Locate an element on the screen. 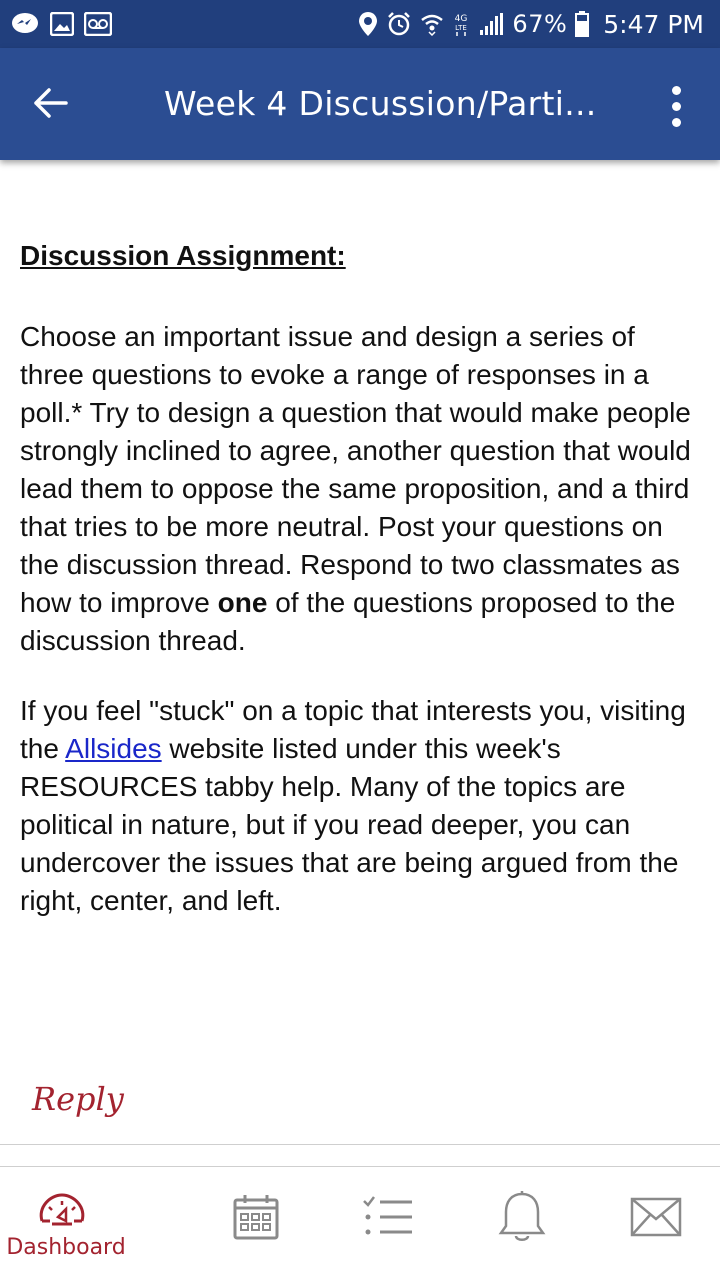 This screenshot has width=720, height=1280. alarm-icon is located at coordinates (399, 24).